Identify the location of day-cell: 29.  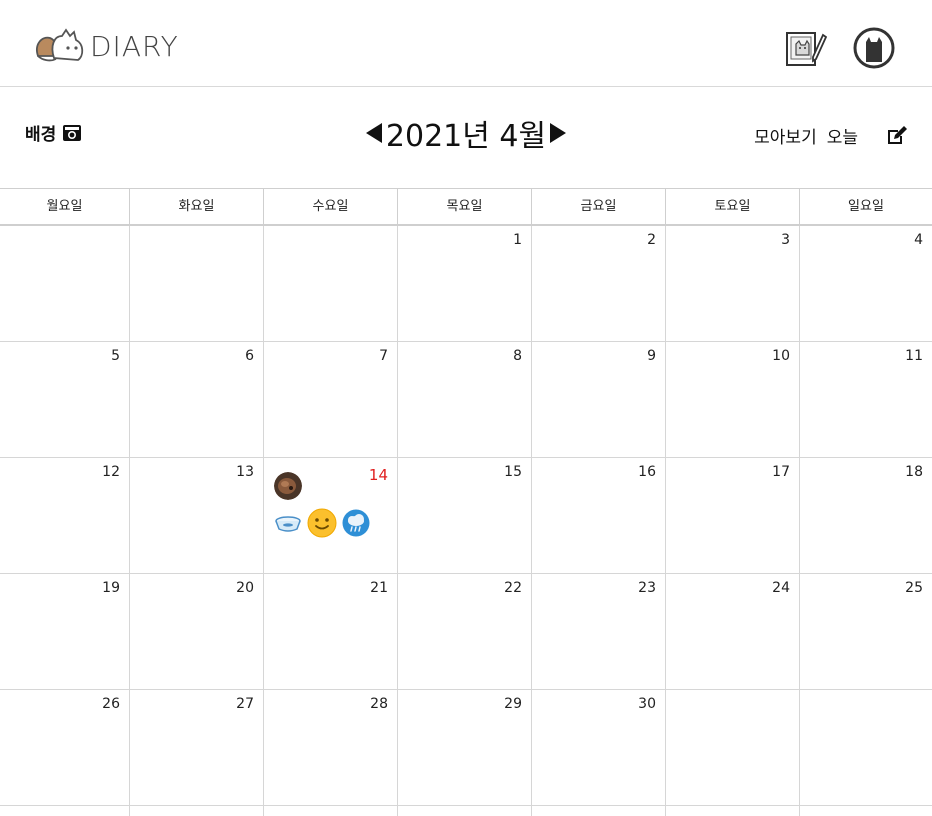
(465, 747).